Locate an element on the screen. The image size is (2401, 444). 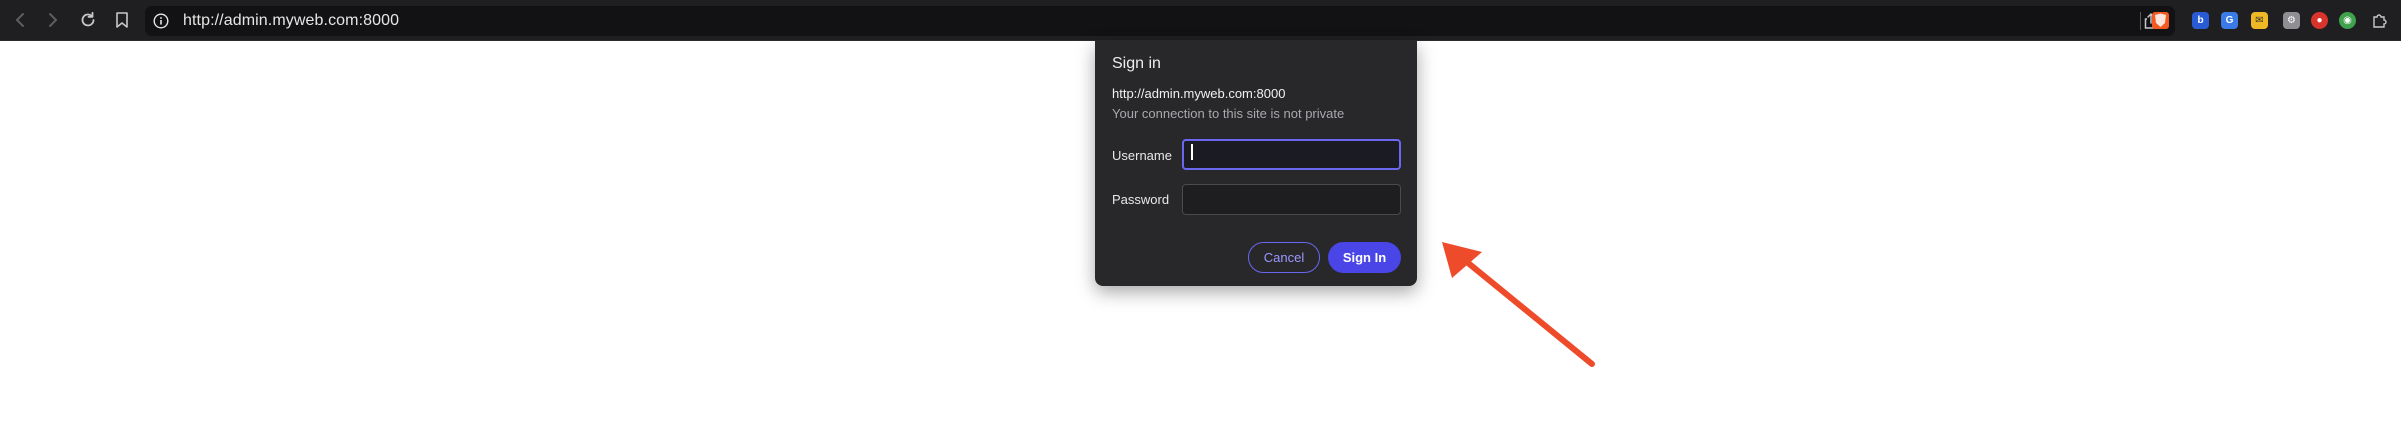
cancel-button: Cancel is located at coordinates (1284, 257).